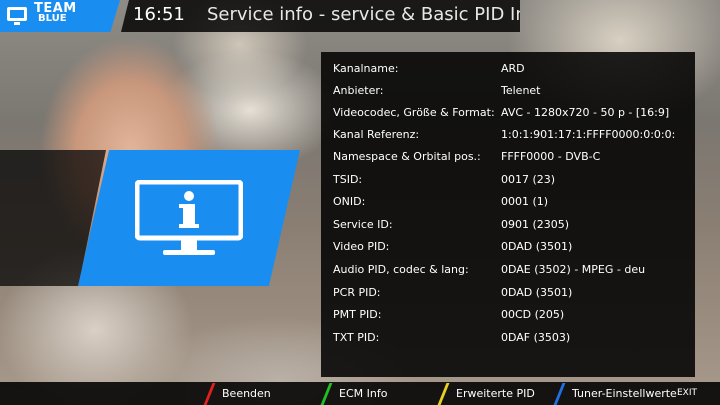  I want to click on info-label: Kanal Referenz:, so click(376, 134).